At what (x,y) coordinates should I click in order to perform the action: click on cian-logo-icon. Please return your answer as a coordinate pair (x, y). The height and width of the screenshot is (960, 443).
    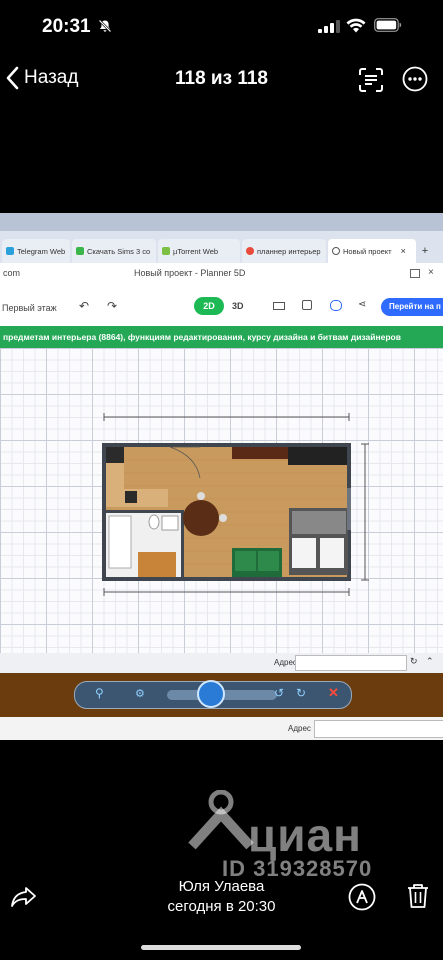
    Looking at the image, I should click on (221, 820).